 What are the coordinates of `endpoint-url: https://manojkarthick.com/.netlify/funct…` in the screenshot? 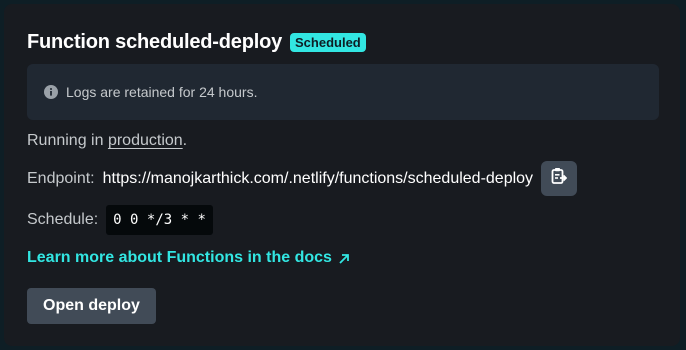 It's located at (318, 178).